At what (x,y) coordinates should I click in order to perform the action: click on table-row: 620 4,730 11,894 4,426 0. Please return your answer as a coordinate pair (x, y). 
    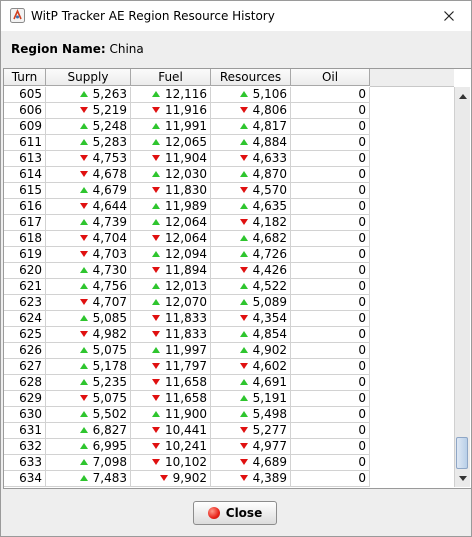
    Looking at the image, I should click on (187, 271).